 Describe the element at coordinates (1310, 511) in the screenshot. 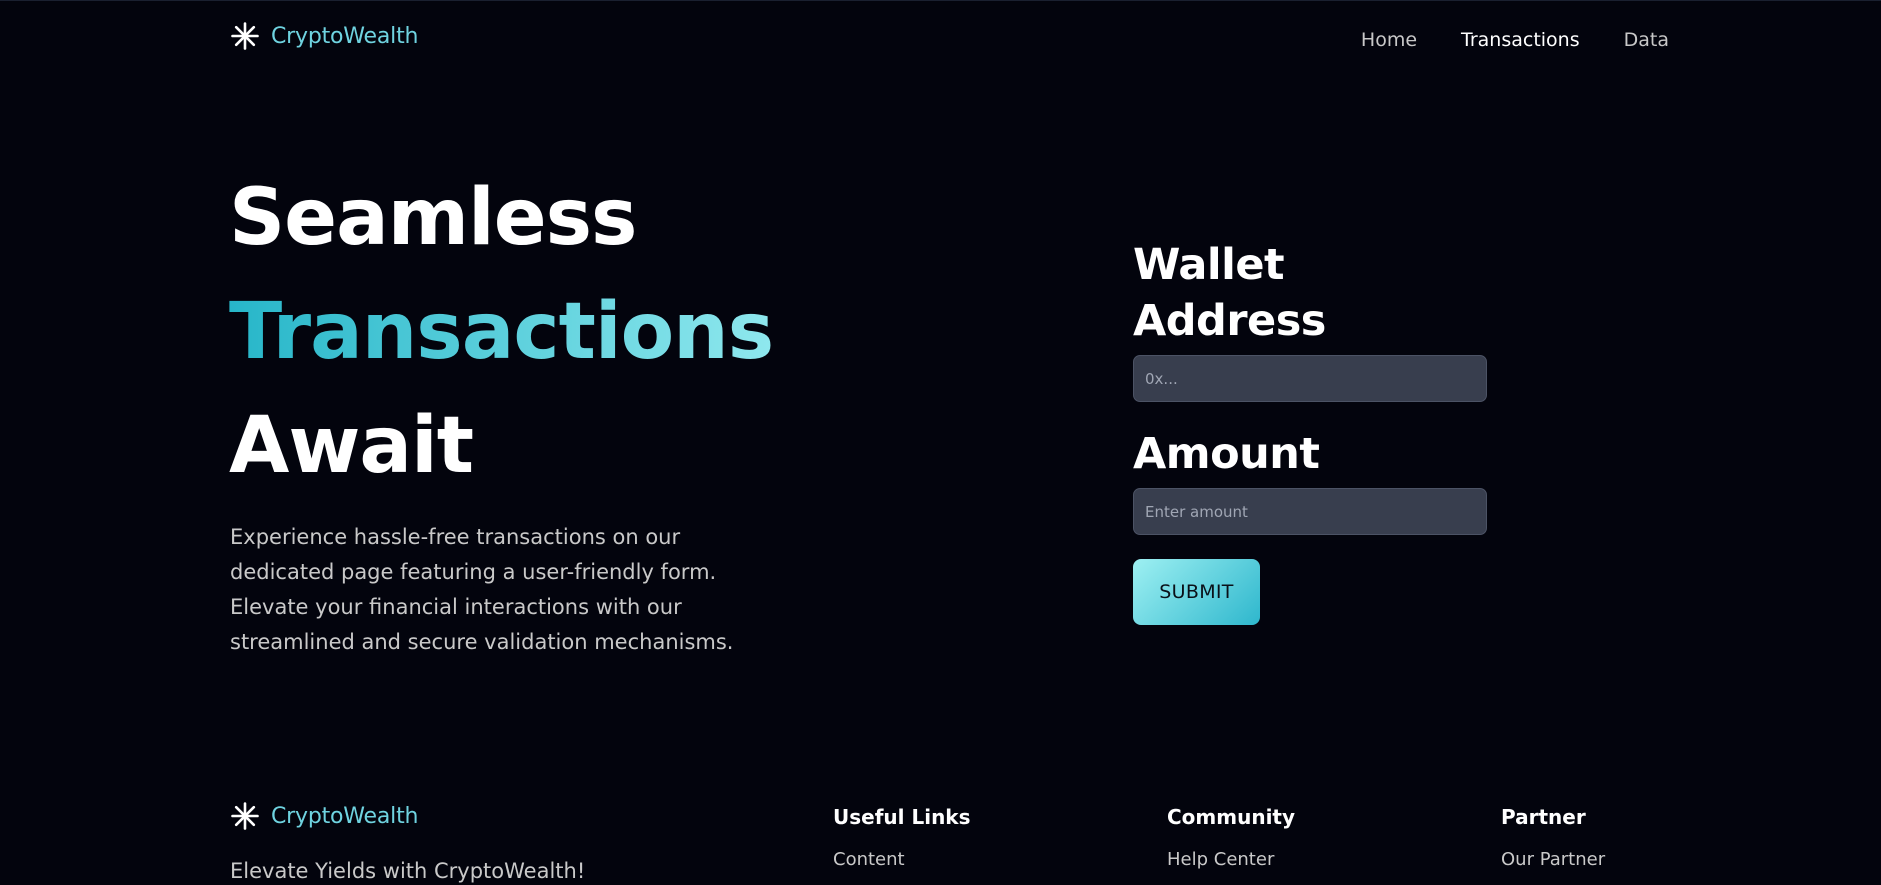

I see `amount-input` at that location.